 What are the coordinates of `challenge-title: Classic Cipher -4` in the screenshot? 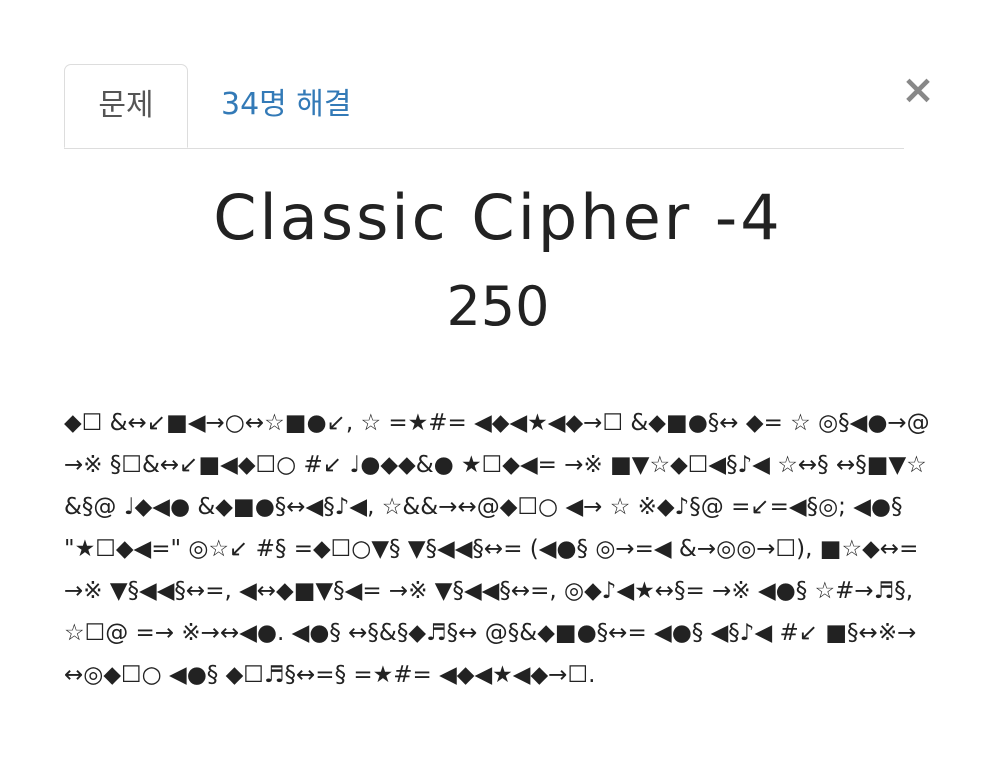 It's located at (498, 217).